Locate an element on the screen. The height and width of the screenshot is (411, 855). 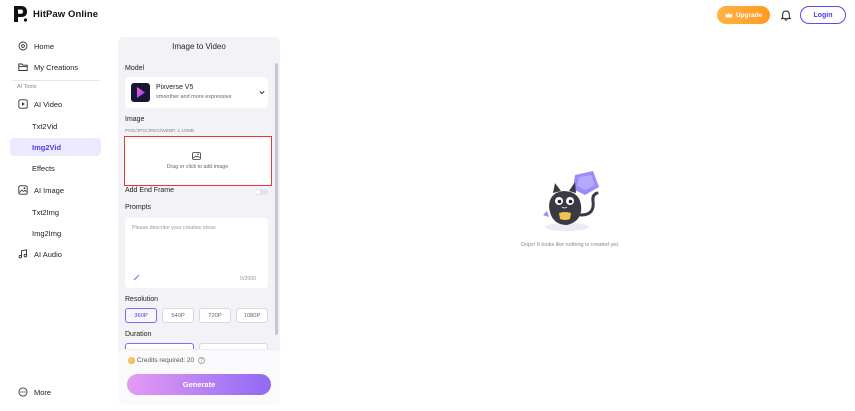
credits-text: Credits required: 20 is located at coordinates (166, 360).